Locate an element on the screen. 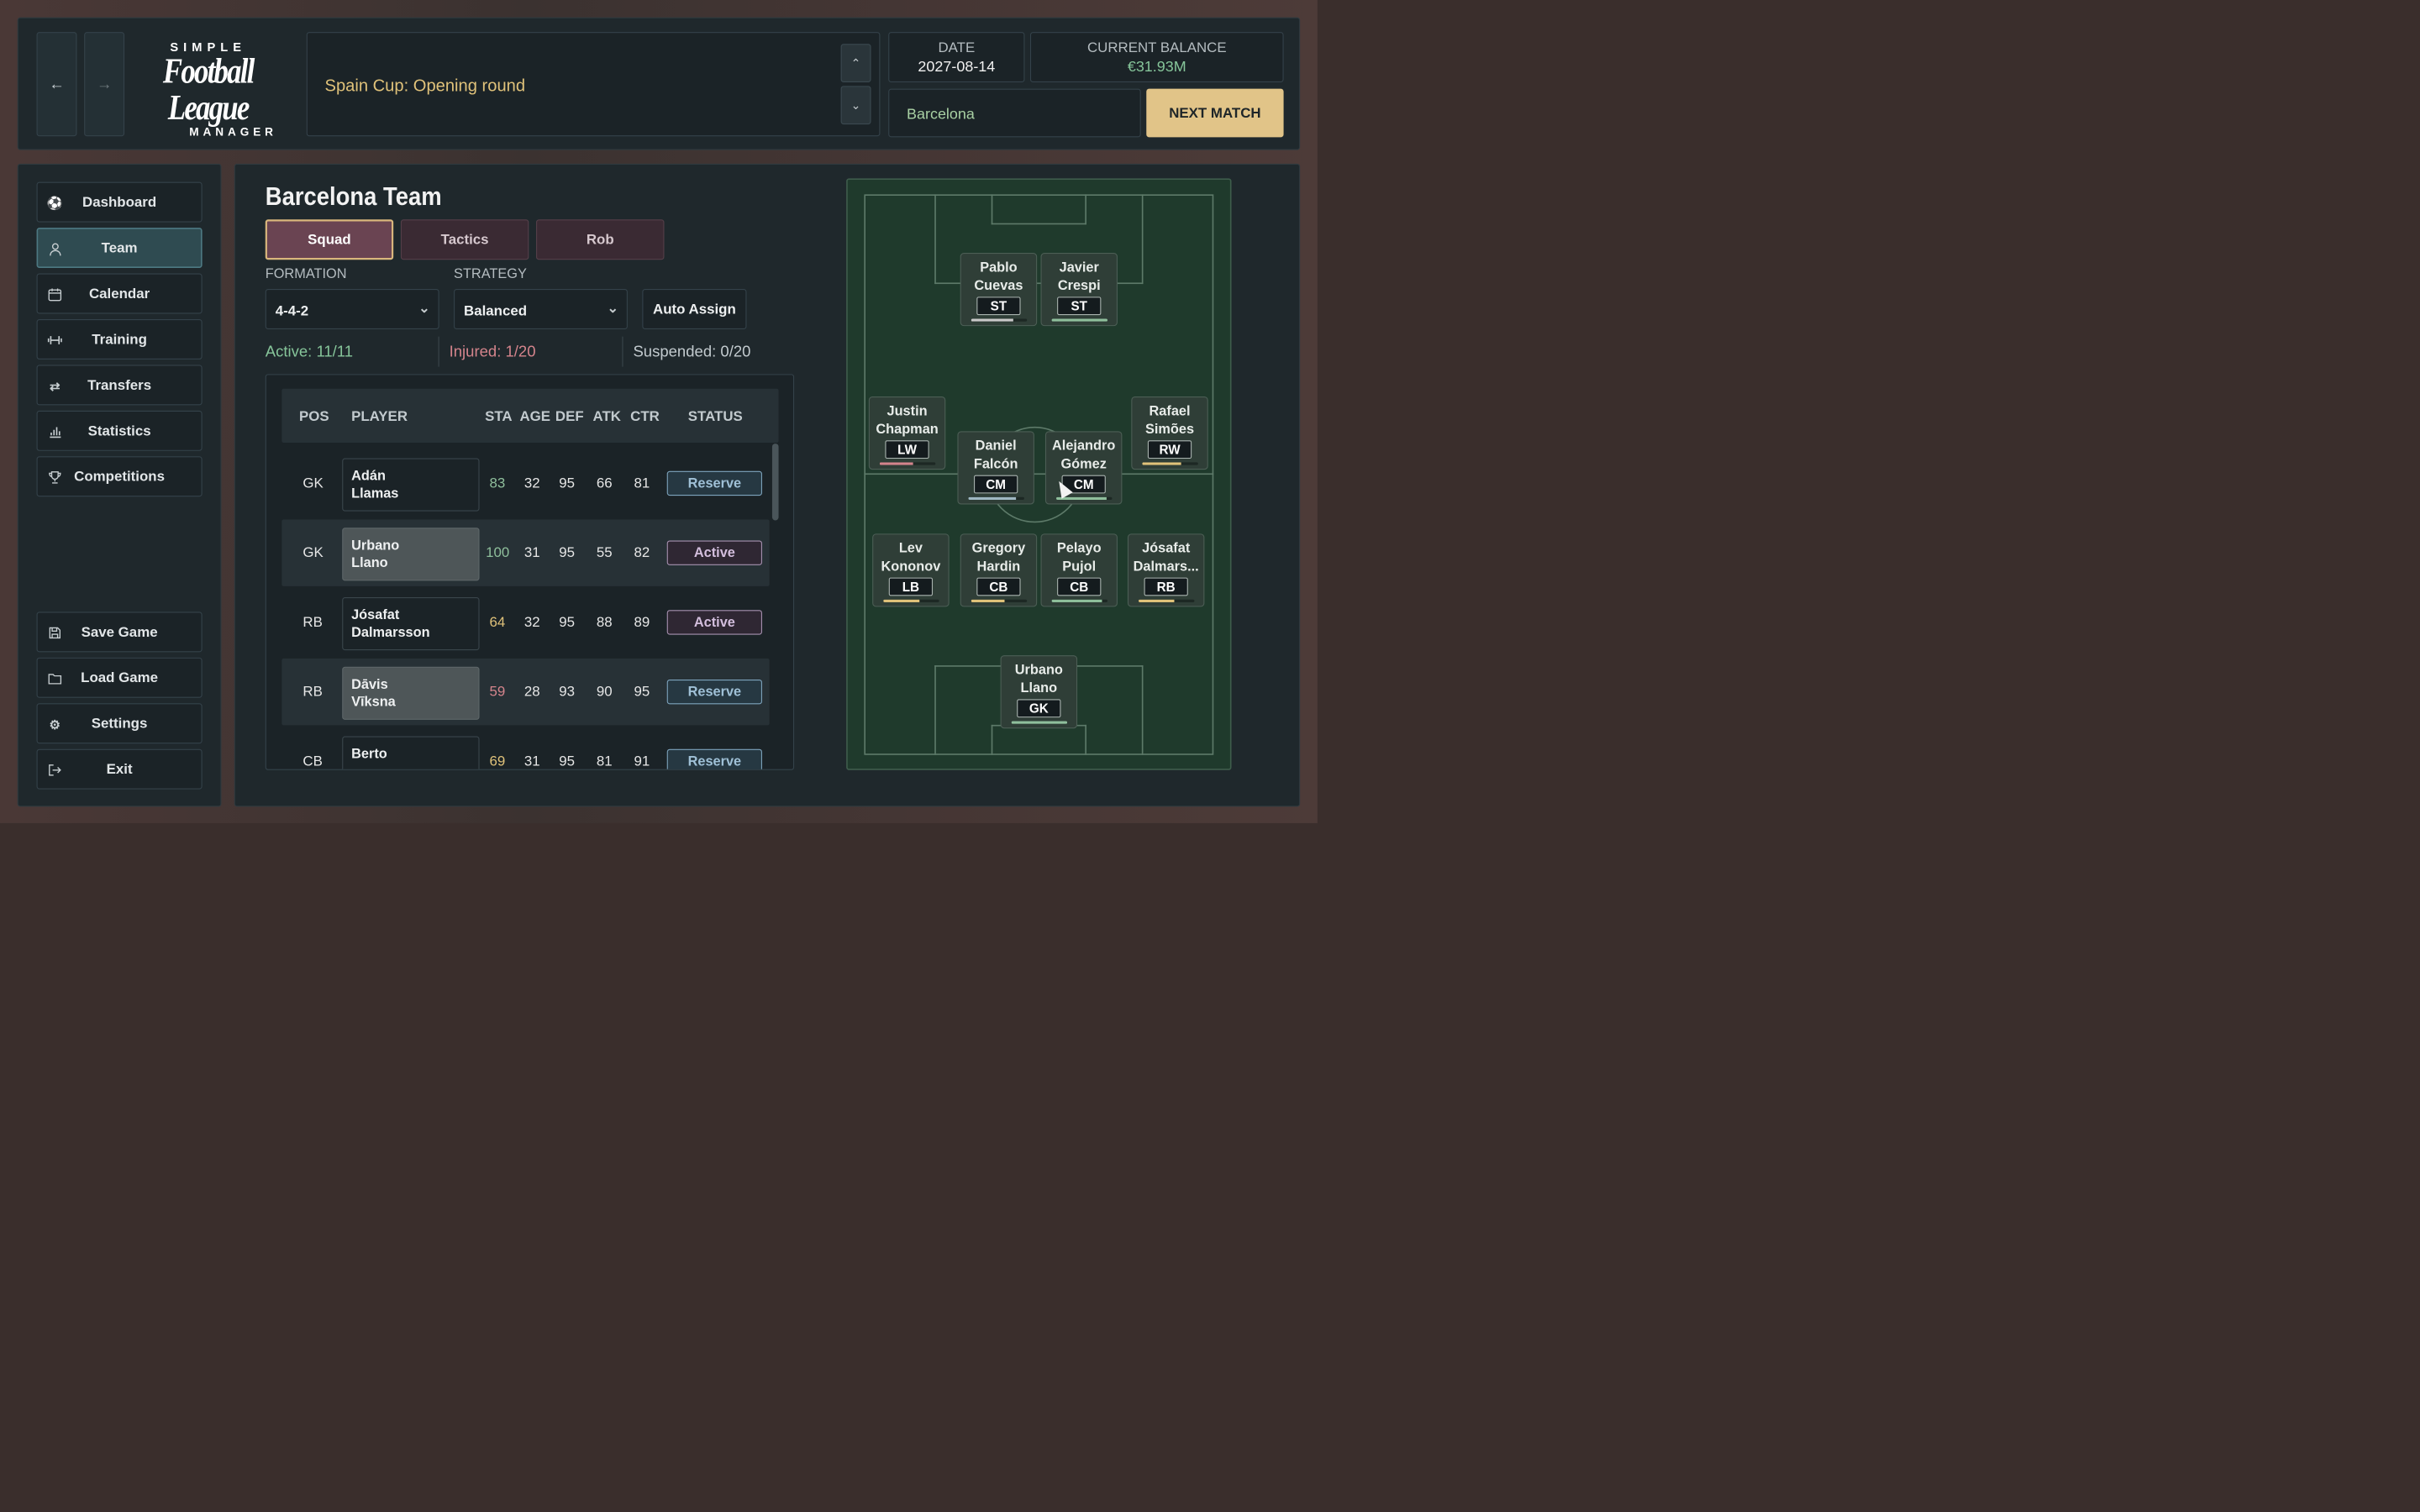  active-count: Active: 11/11 is located at coordinates (309, 351).